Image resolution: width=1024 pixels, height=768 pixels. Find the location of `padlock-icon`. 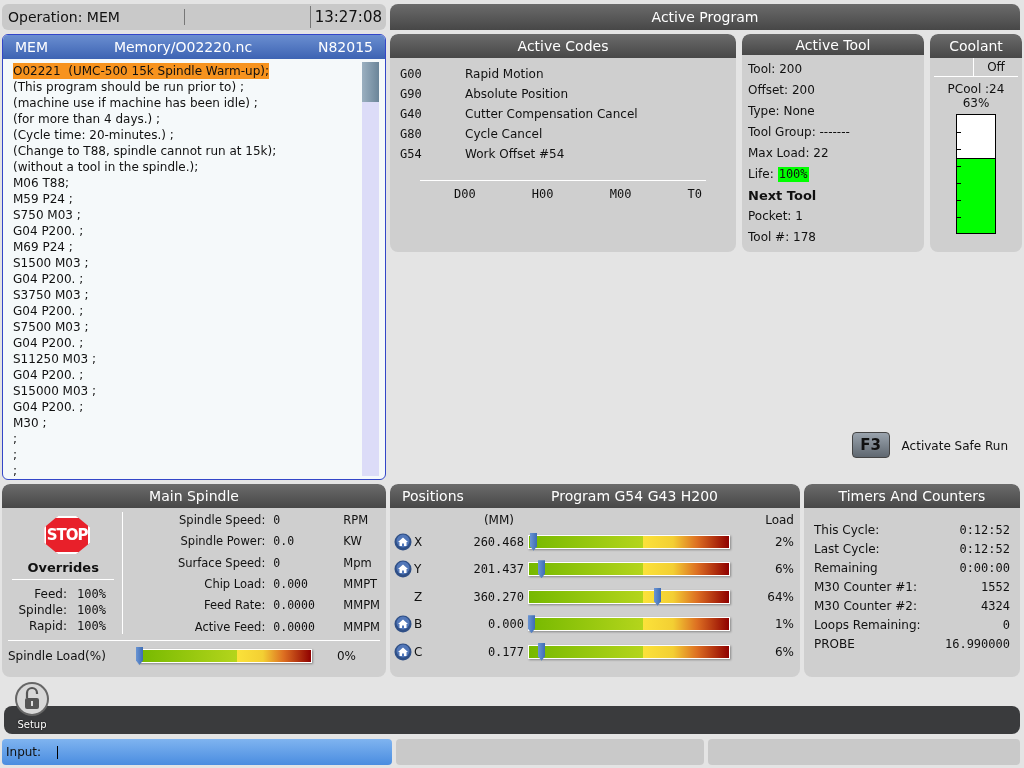

padlock-icon is located at coordinates (32, 699).